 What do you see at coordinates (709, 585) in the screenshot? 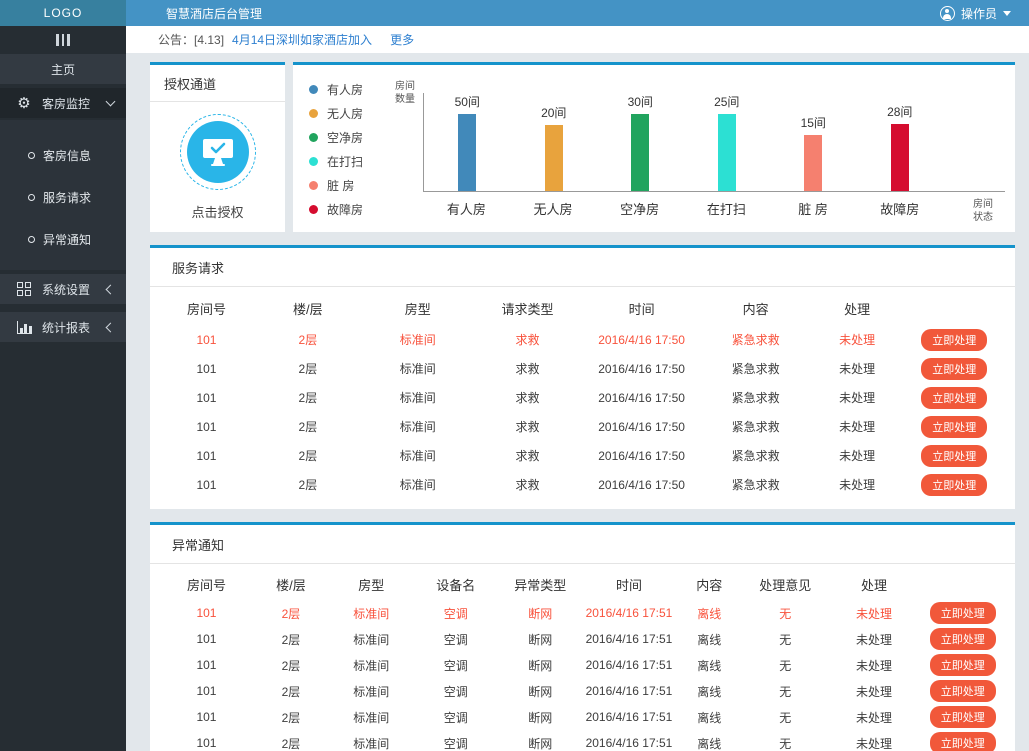
I see `column-header: 内容` at bounding box center [709, 585].